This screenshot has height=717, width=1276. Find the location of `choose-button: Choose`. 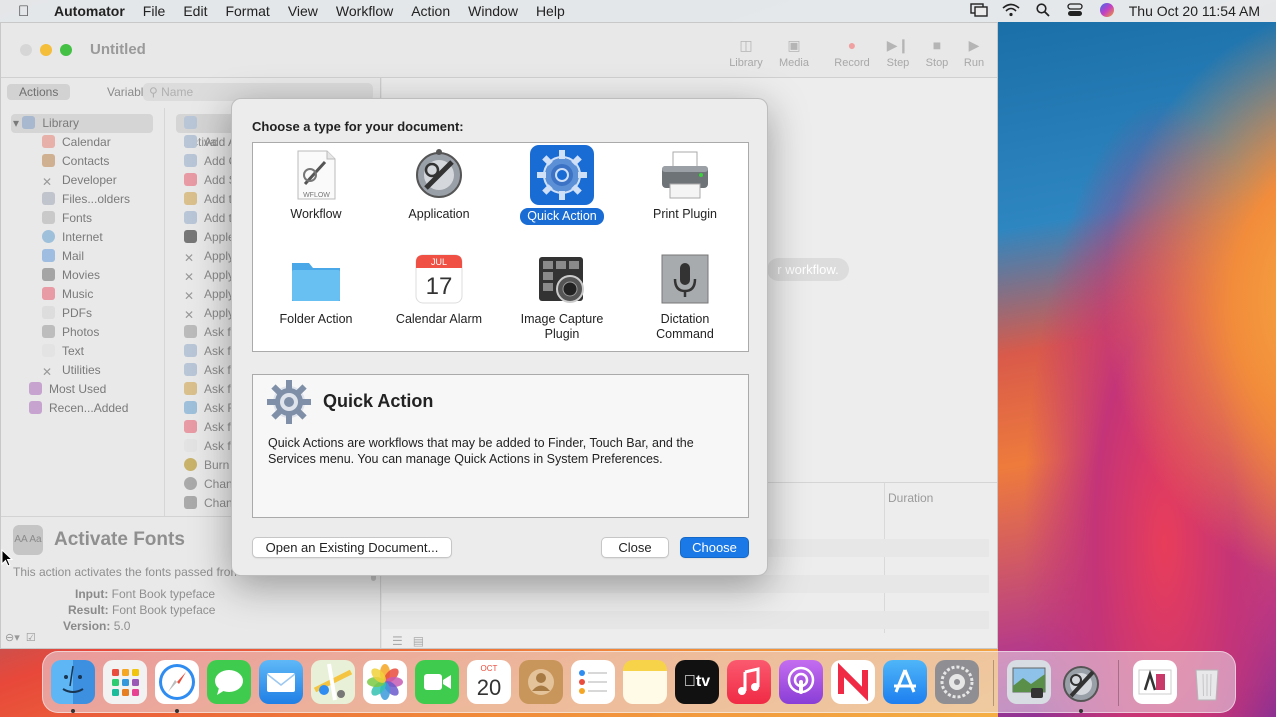

choose-button: Choose is located at coordinates (714, 547).